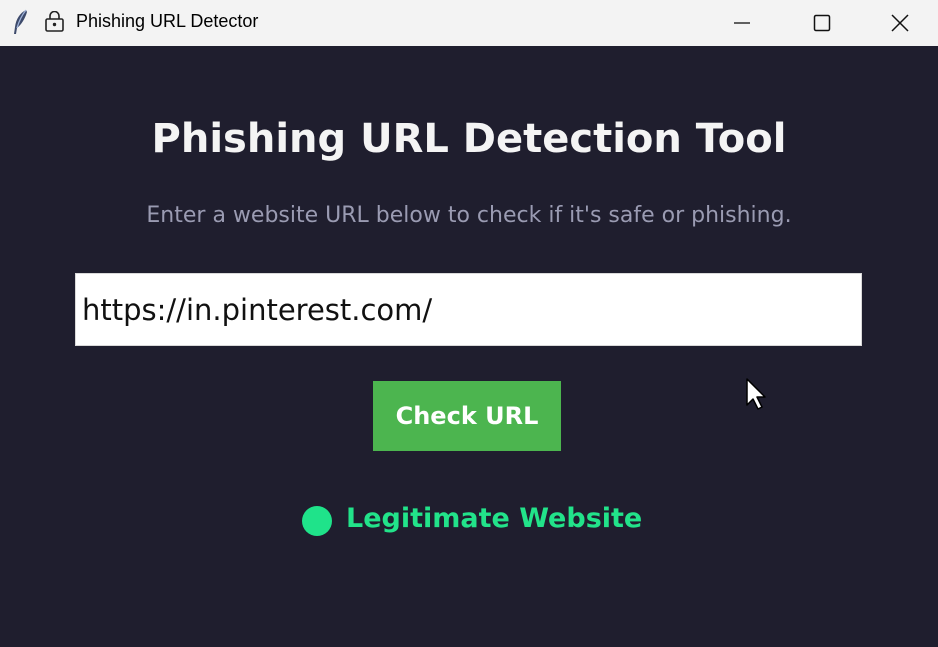  I want to click on mouse-cursor-icon, so click(756, 394).